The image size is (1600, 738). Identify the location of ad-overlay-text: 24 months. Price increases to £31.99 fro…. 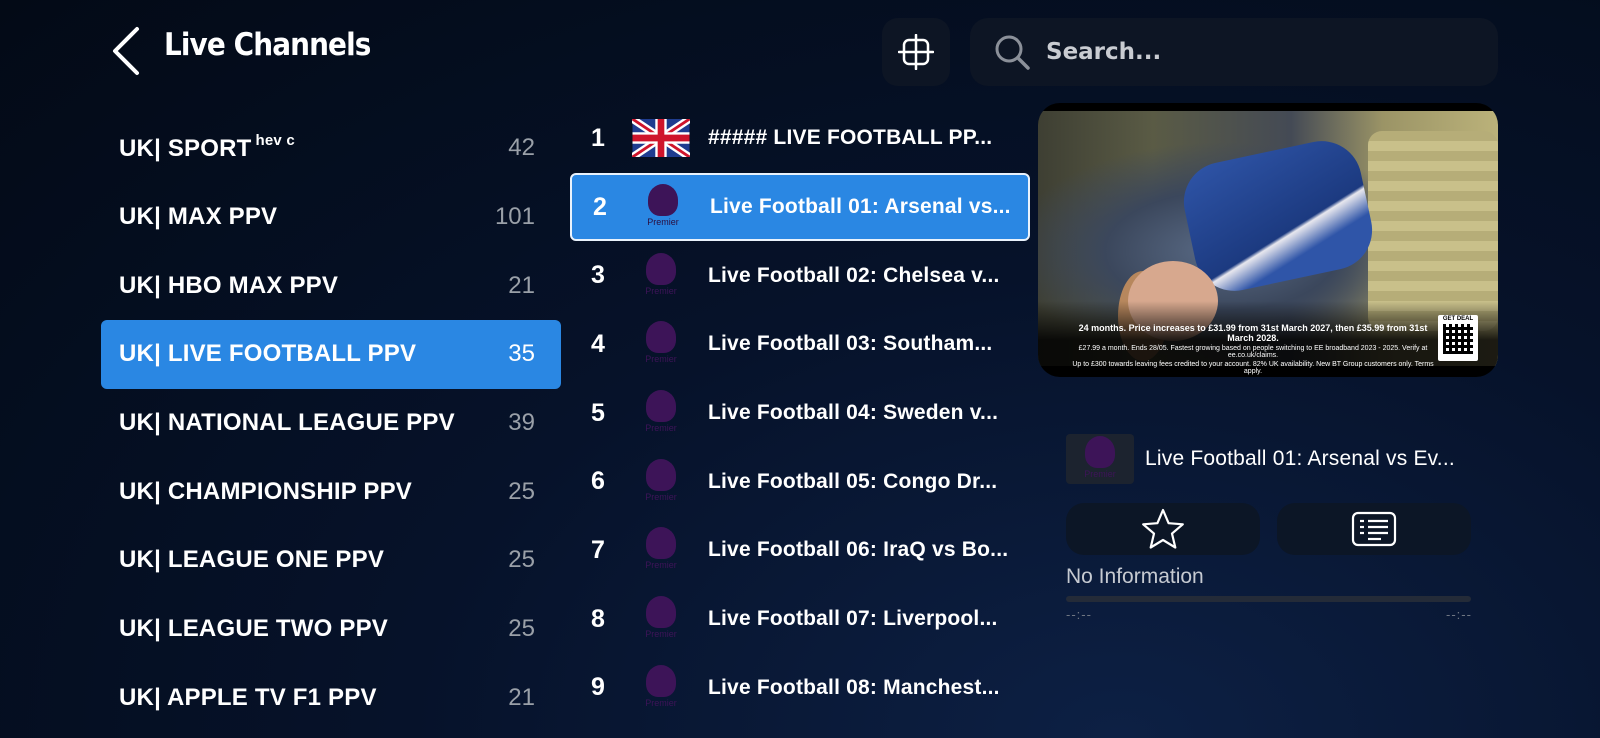
(1253, 349).